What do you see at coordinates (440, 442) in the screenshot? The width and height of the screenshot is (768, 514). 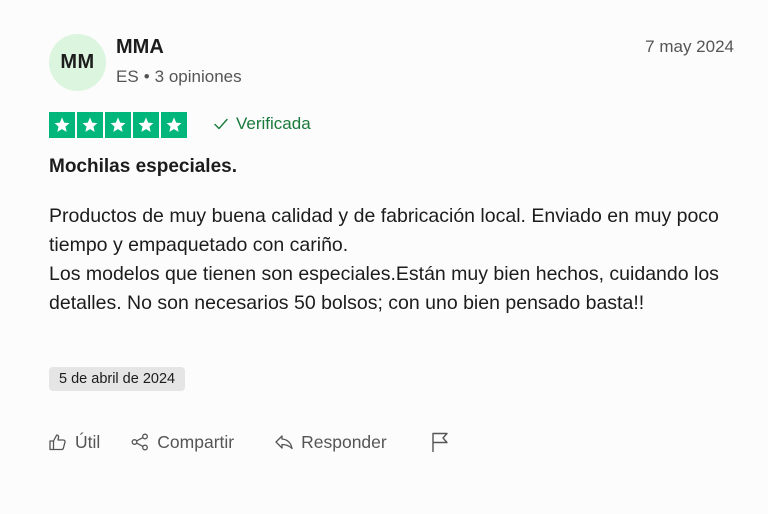 I see `flag-icon` at bounding box center [440, 442].